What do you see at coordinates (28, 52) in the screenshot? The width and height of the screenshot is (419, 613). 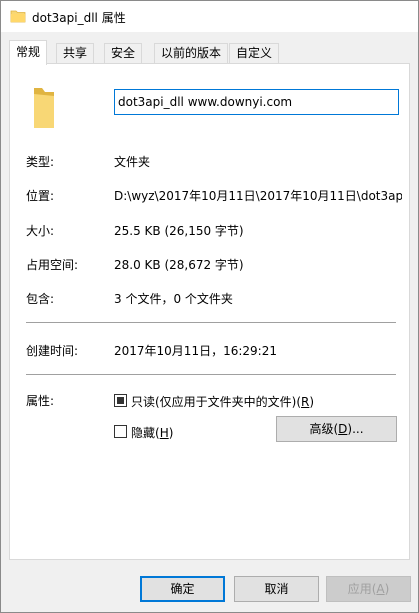 I see `tab-general: 常规` at bounding box center [28, 52].